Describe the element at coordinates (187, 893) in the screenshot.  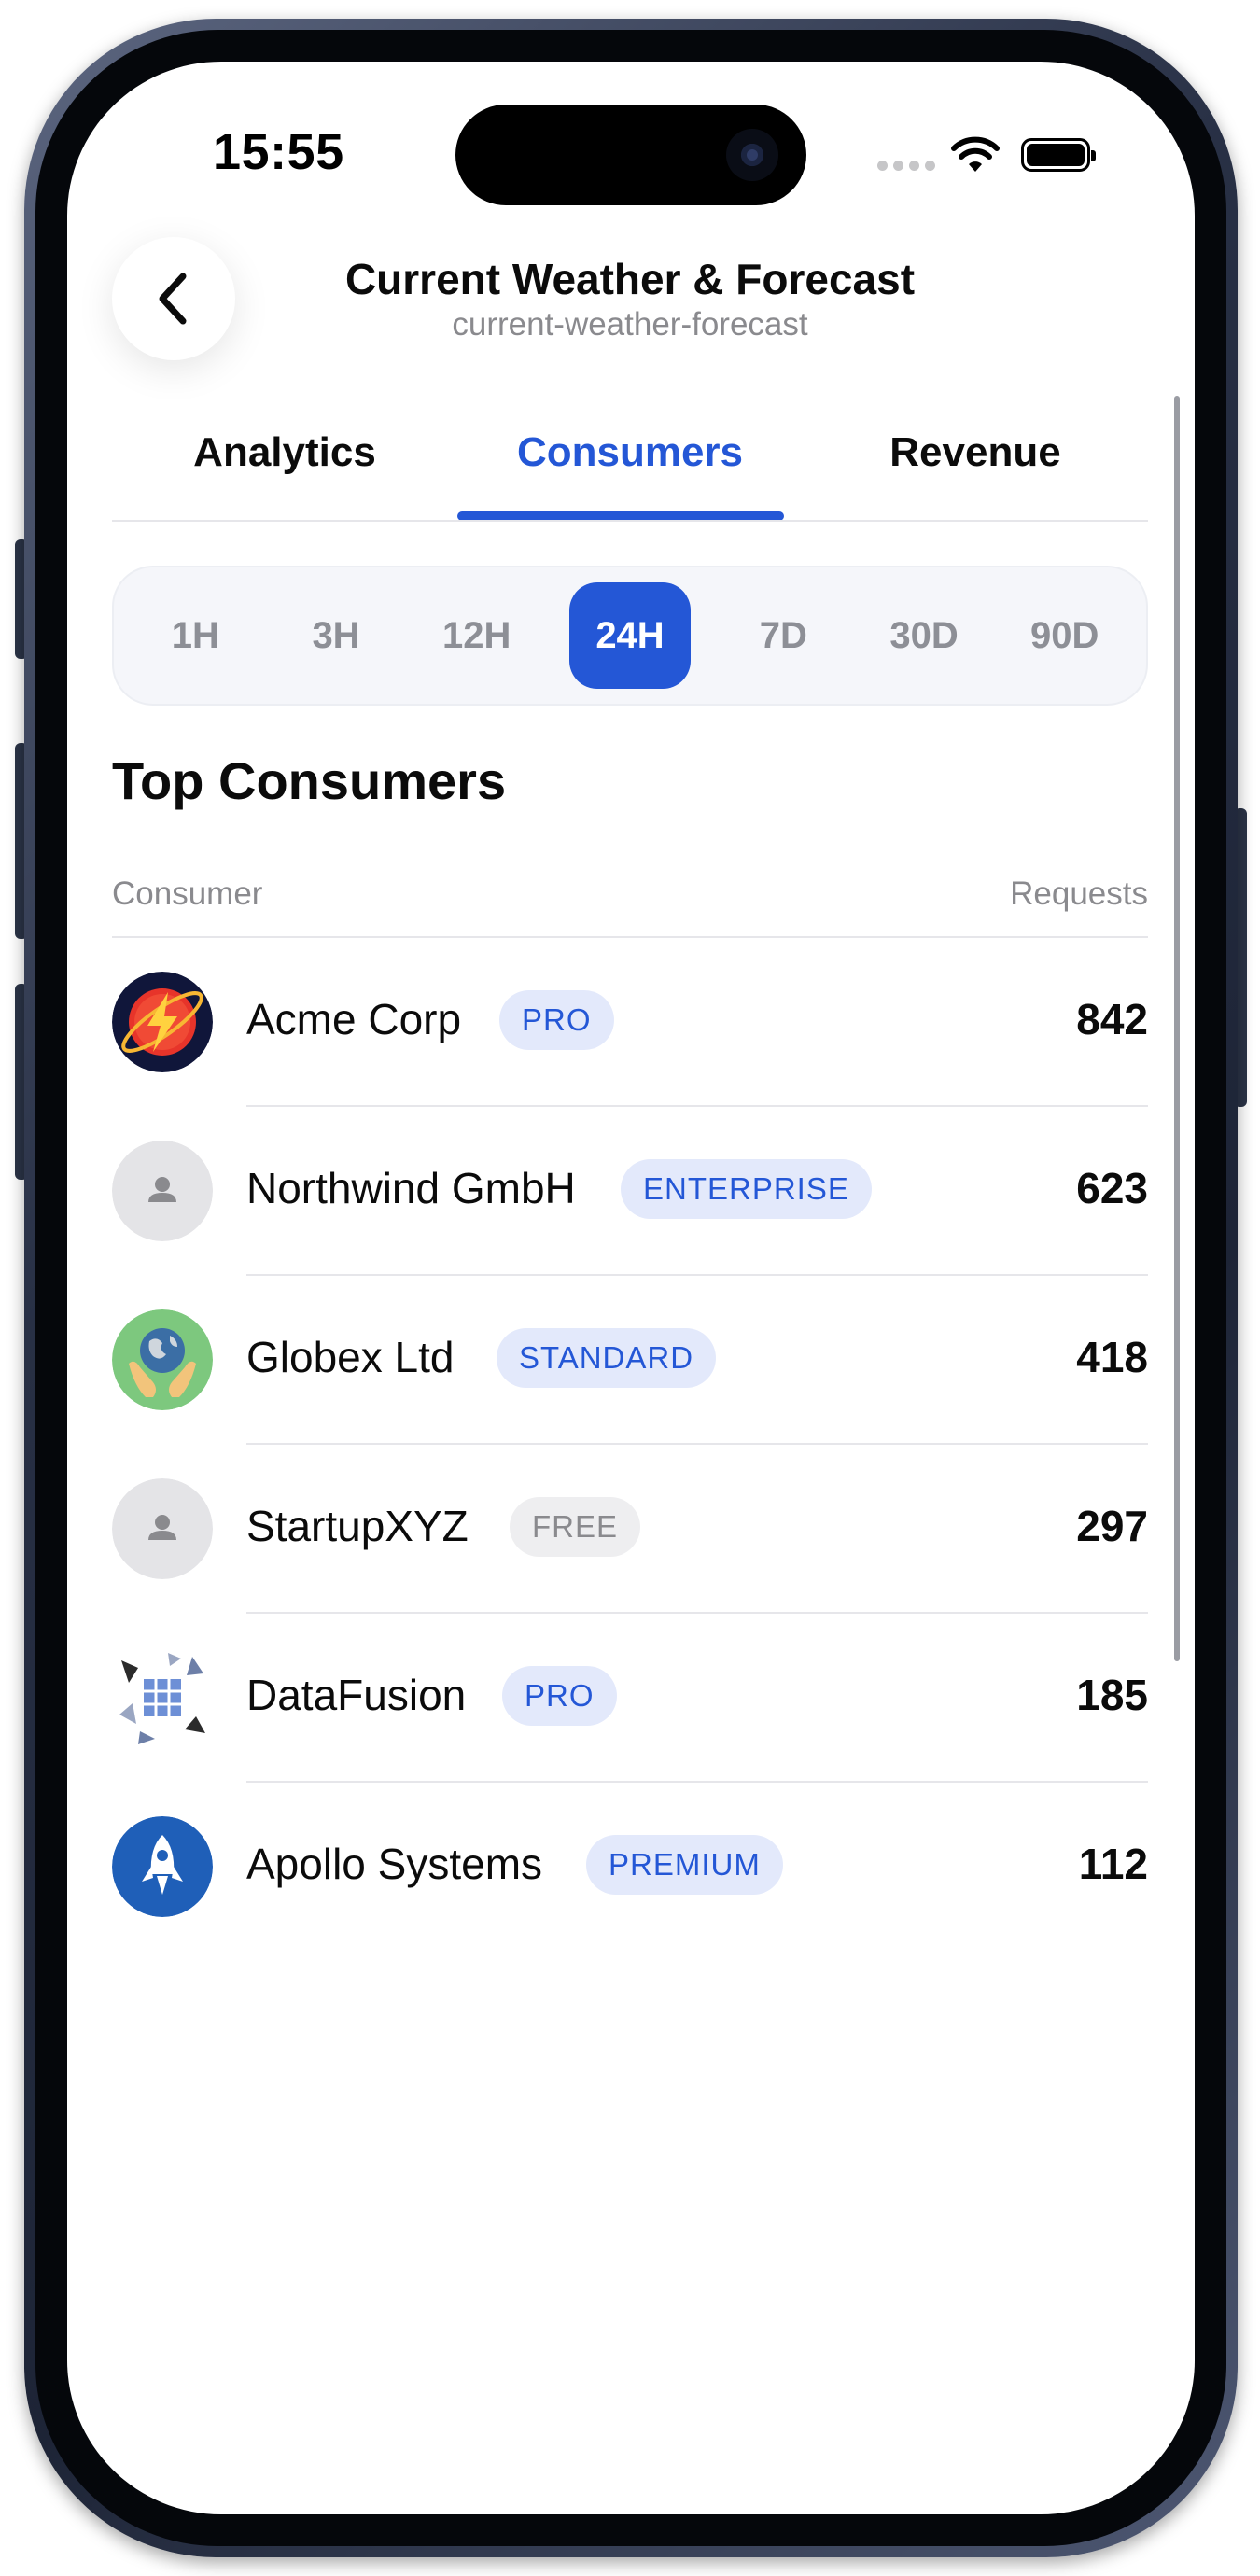
I see `column-header-consumer: Consumer` at that location.